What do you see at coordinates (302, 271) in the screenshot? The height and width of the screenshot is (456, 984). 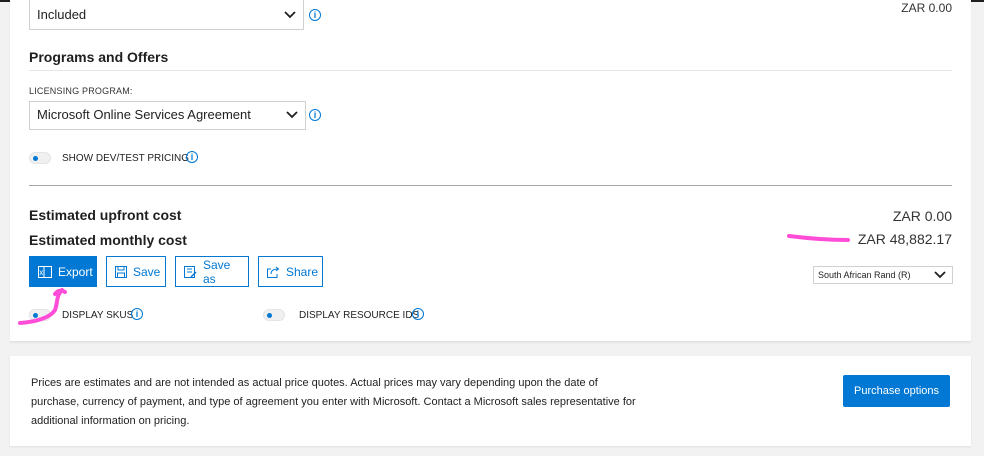 I see `share-label: Share` at bounding box center [302, 271].